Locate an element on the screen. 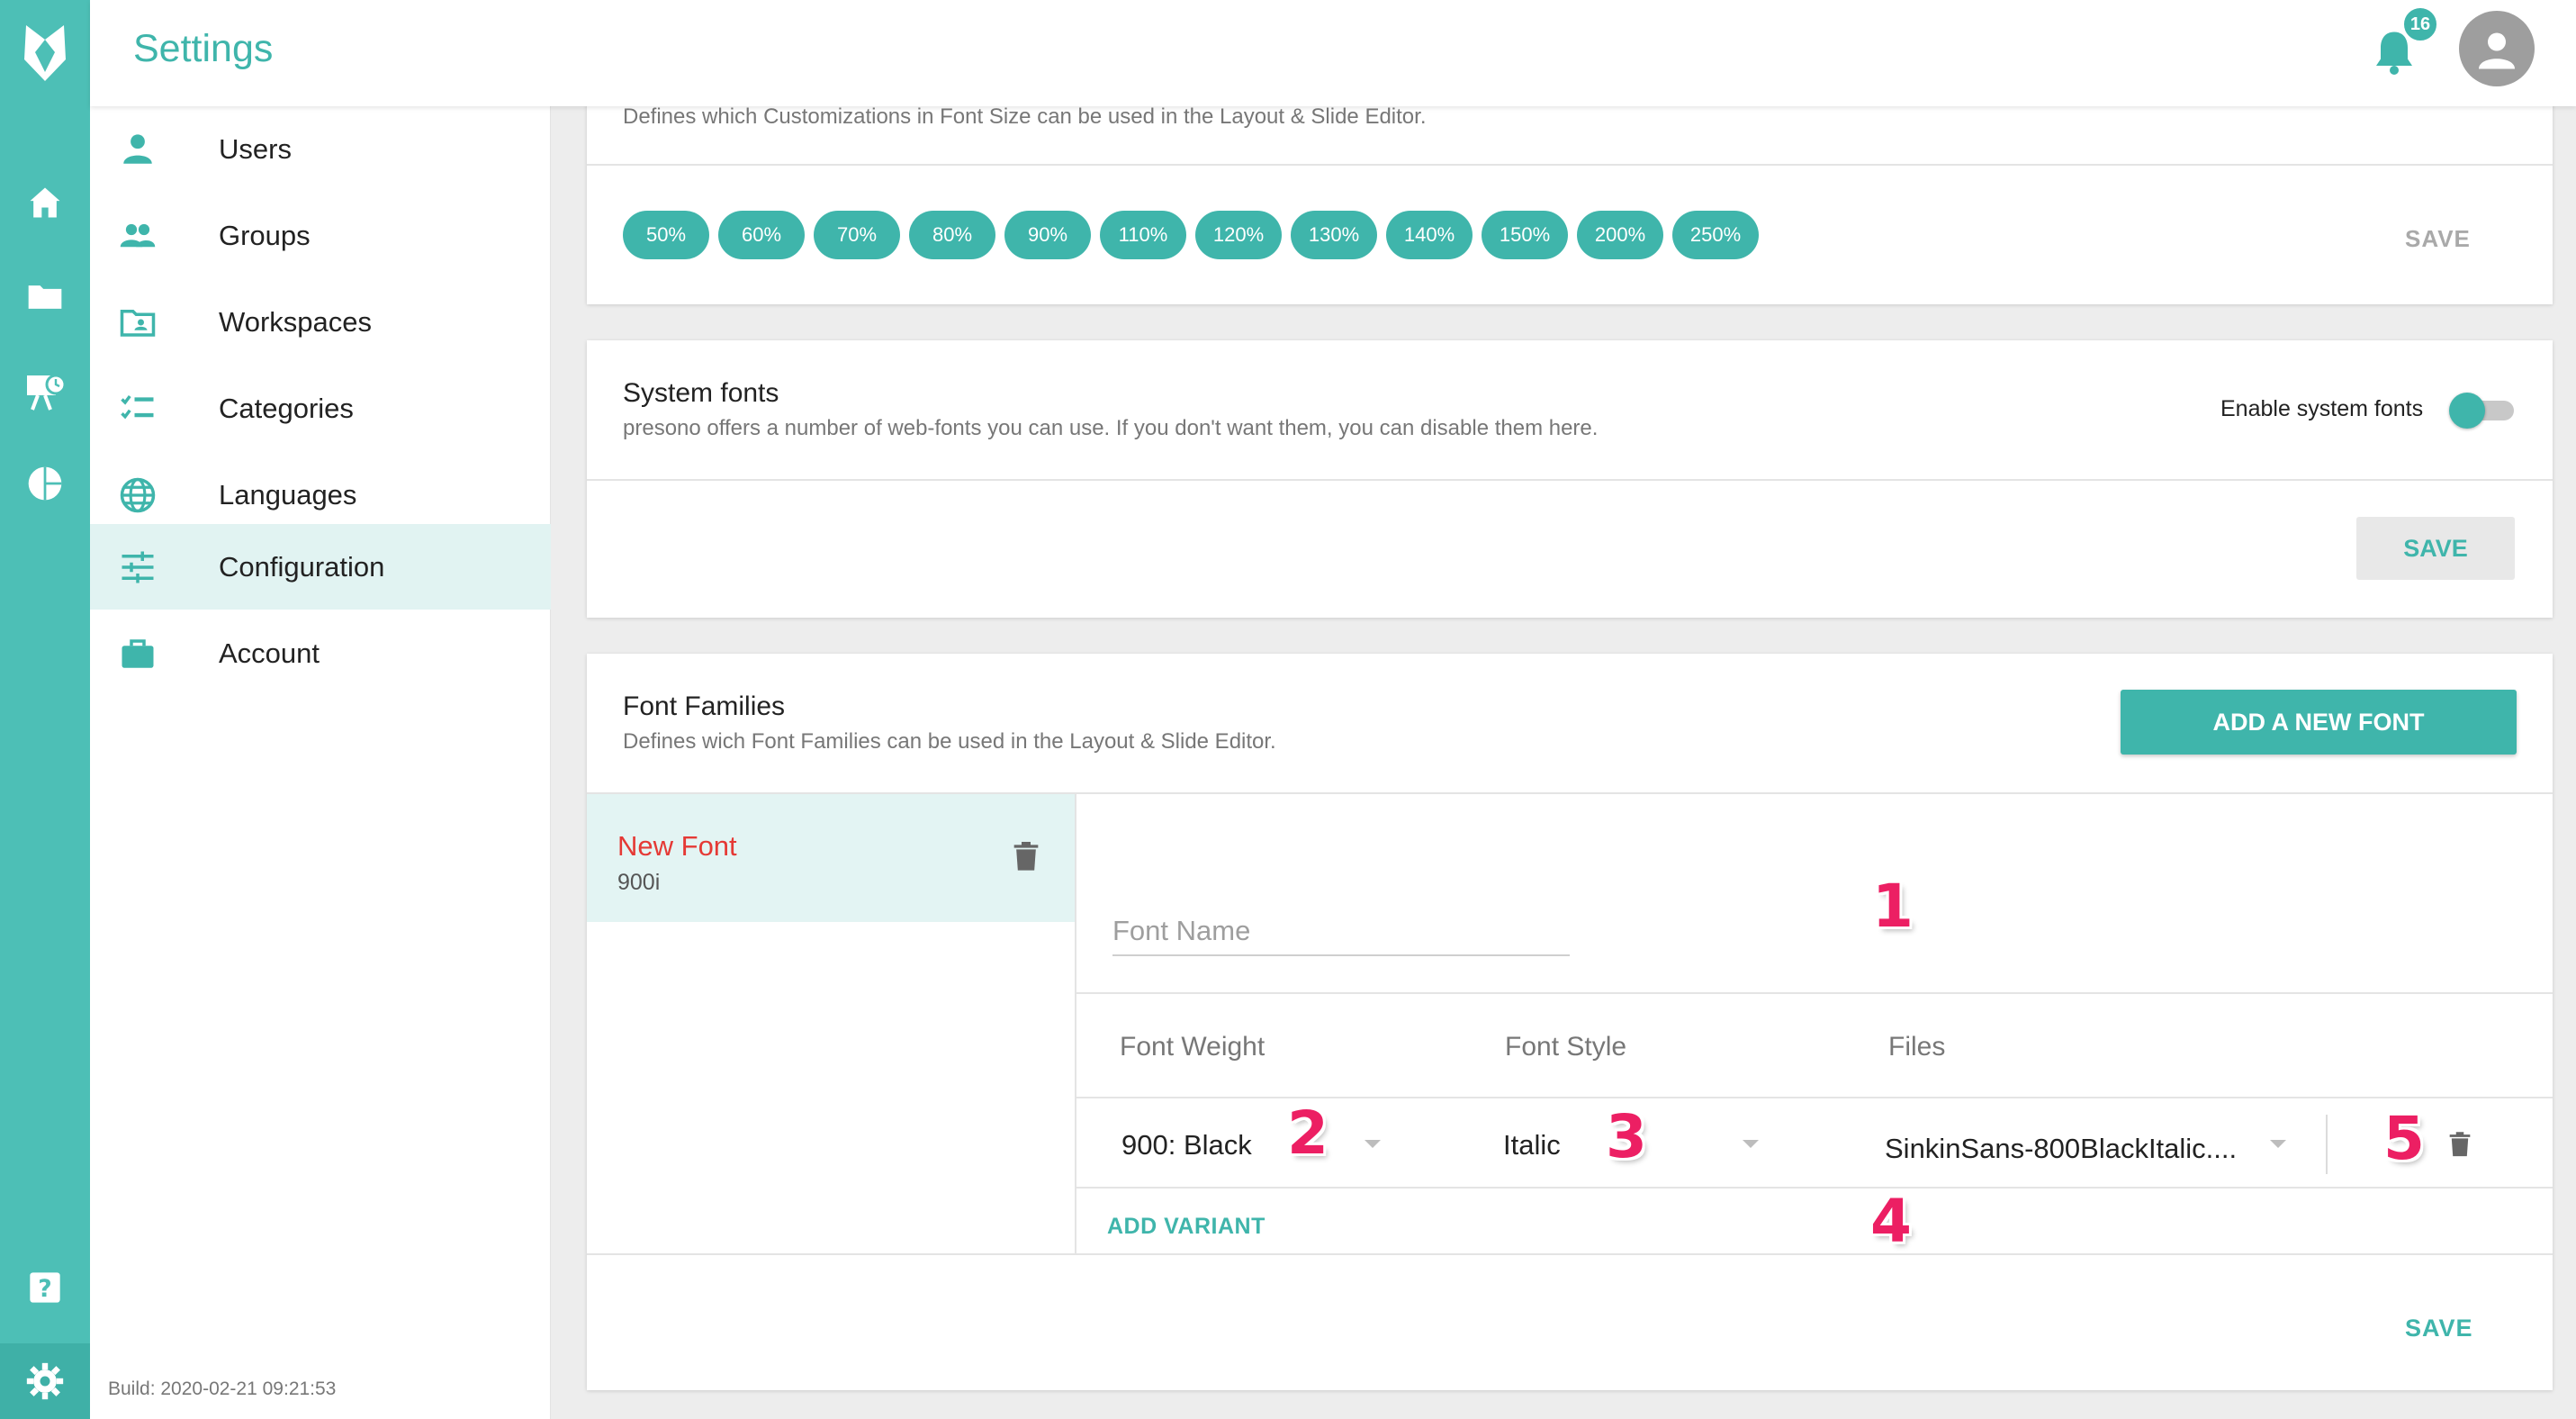 This screenshot has width=2576, height=1419. add-new-font-button: ADD A NEW FONT is located at coordinates (2319, 722).